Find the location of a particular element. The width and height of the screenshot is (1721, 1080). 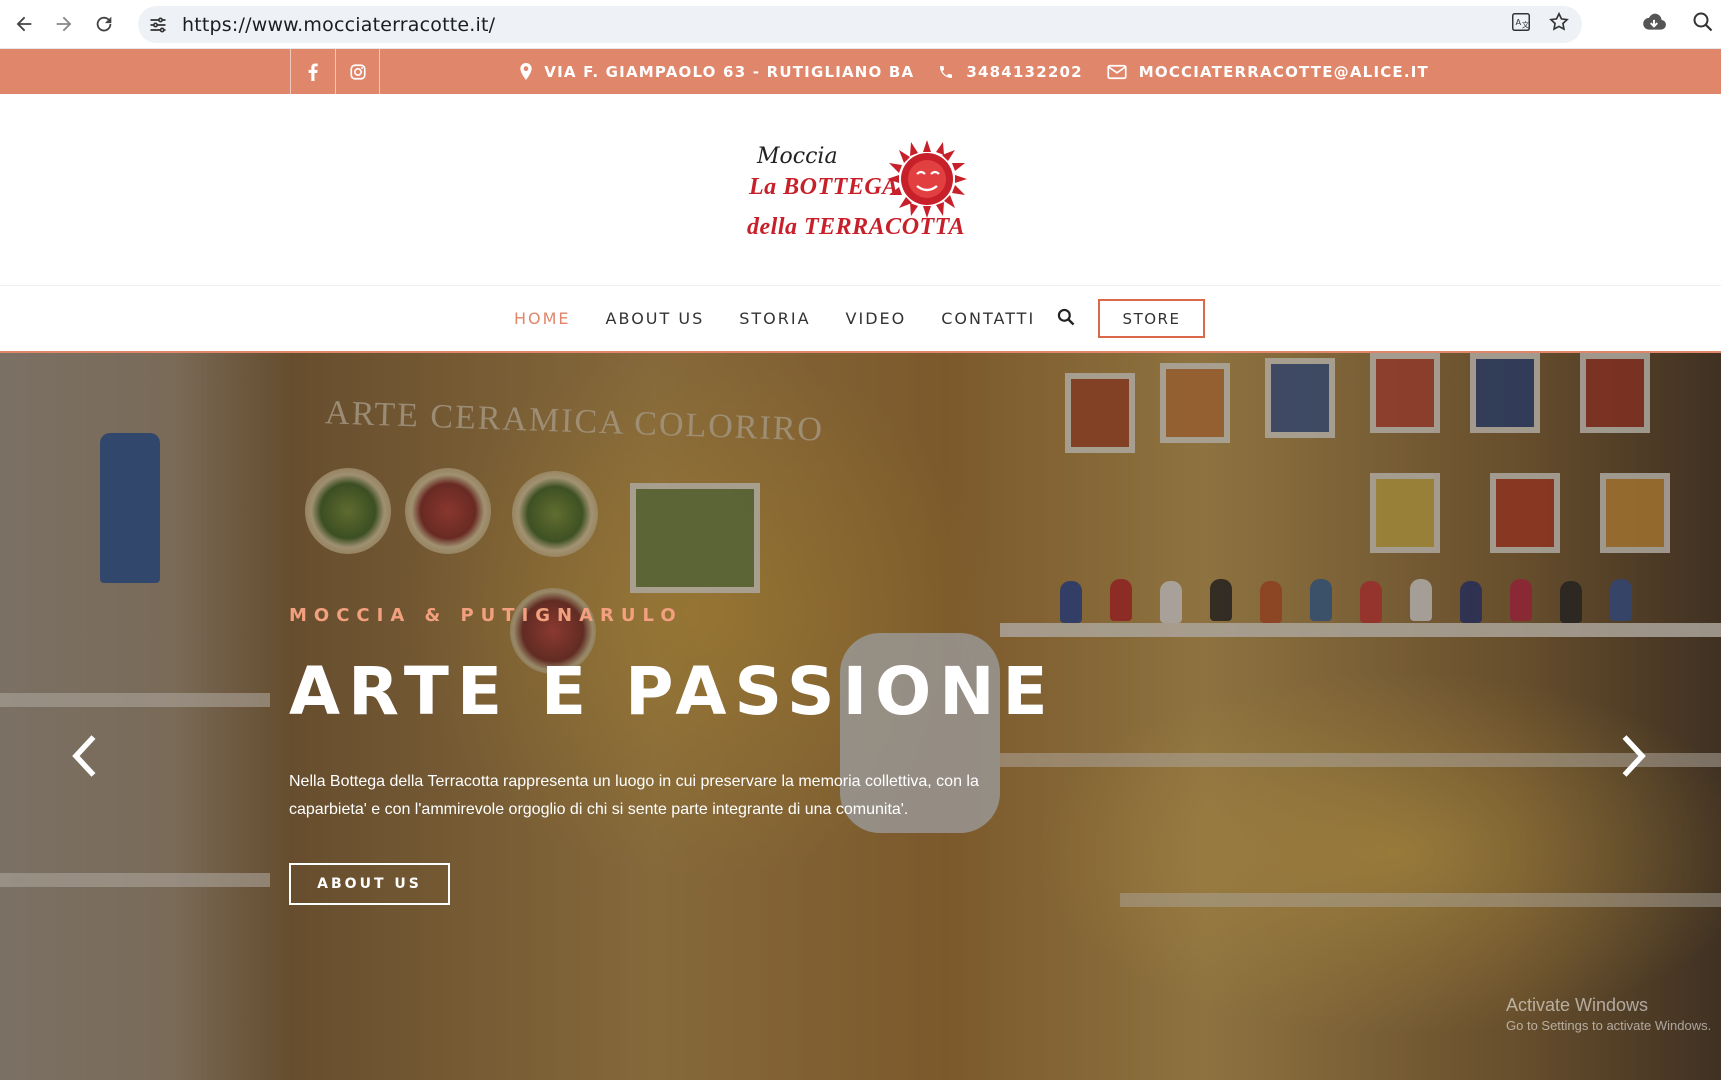

instagram-icon is located at coordinates (357, 71).